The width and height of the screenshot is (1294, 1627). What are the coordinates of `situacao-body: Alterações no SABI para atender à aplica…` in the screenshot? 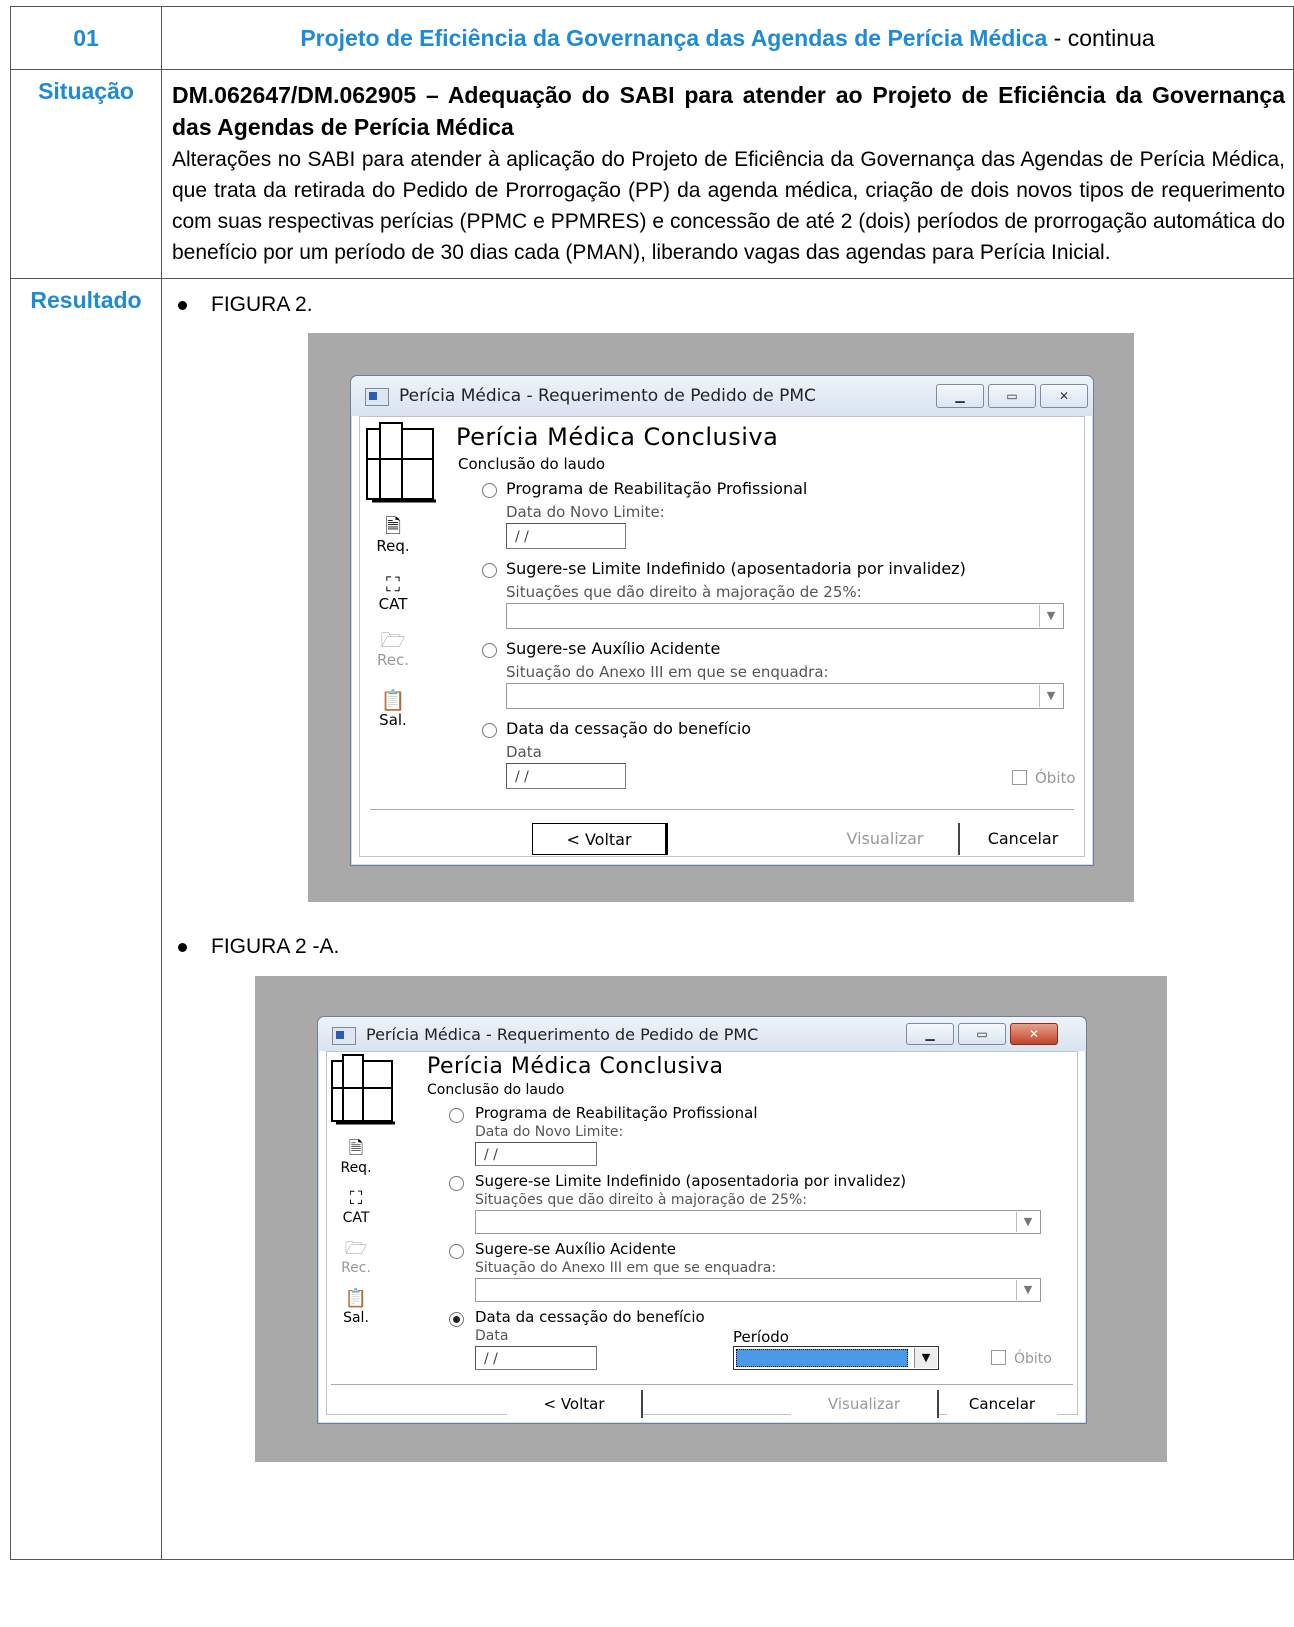 It's located at (728, 206).